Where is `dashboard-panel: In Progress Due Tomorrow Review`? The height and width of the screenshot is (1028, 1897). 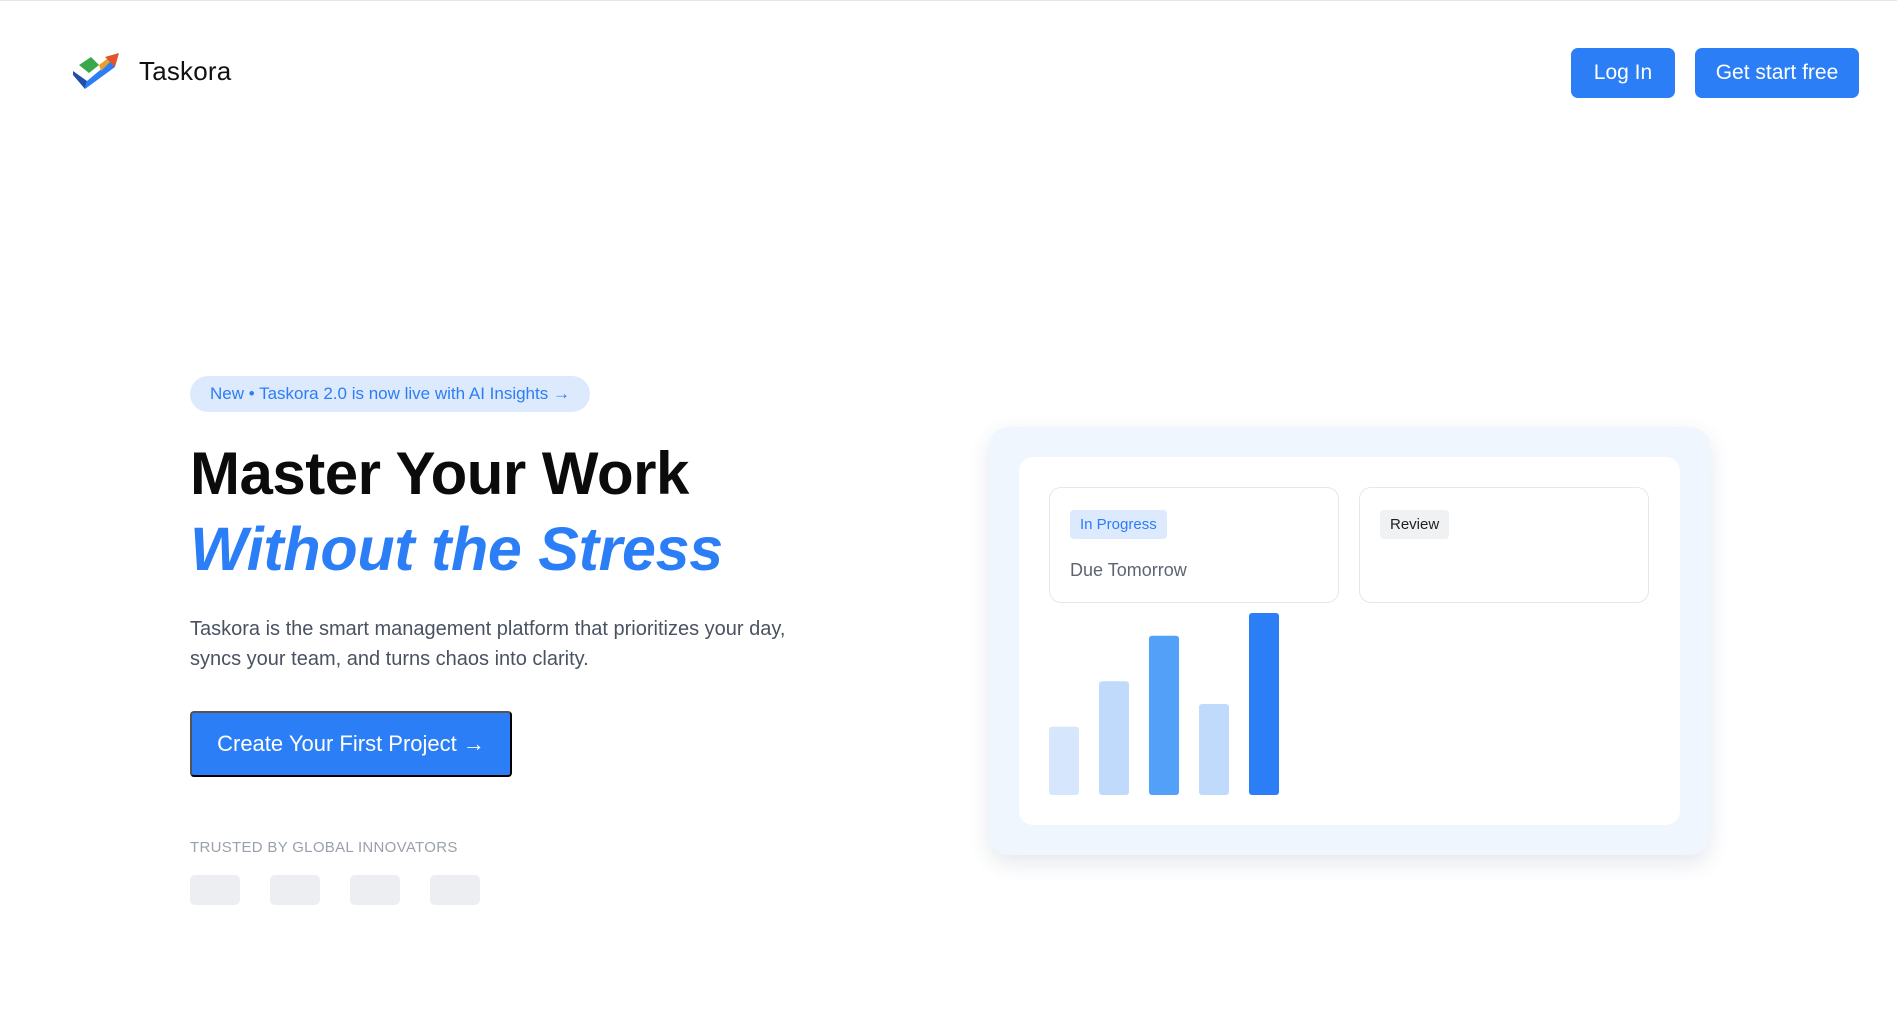
dashboard-panel: In Progress Due Tomorrow Review is located at coordinates (1349, 641).